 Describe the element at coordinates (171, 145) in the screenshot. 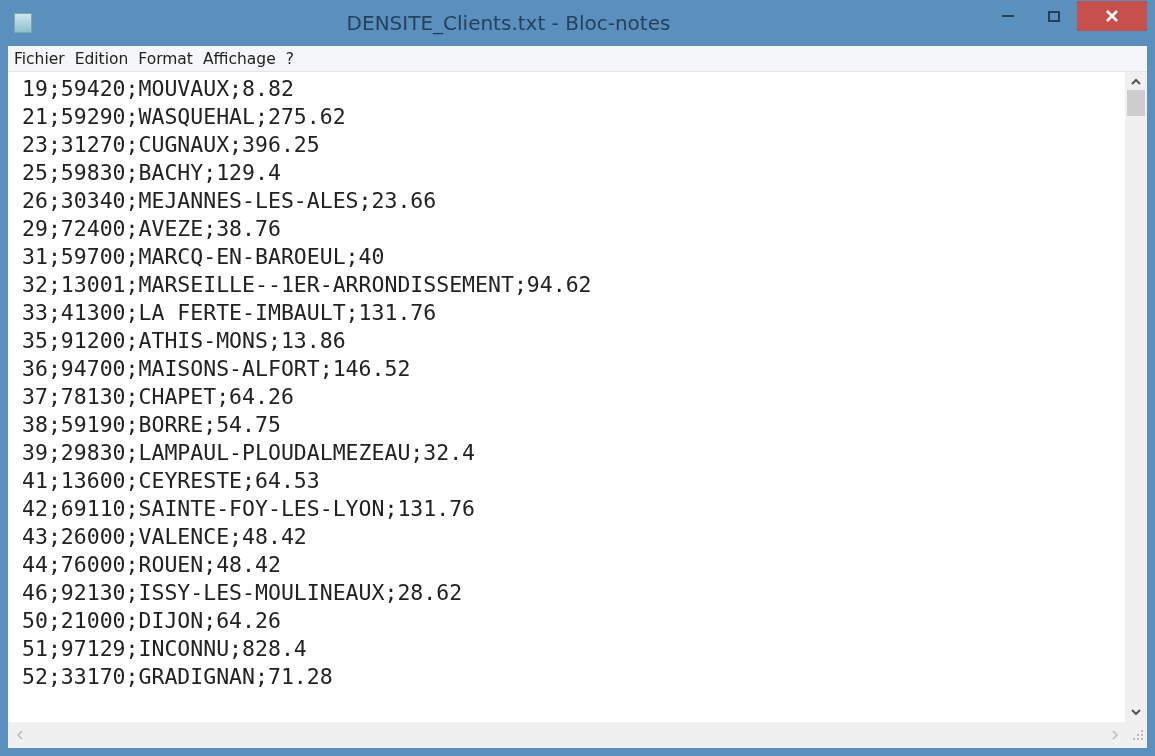

I see `text-line: 23;31270;CUGNAUX;396.25` at that location.